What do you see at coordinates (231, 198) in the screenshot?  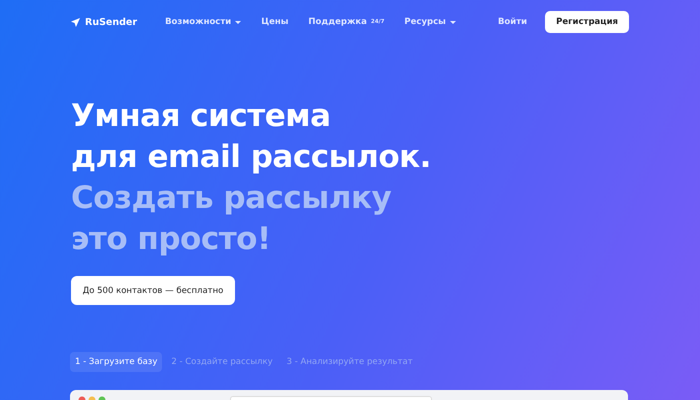 I see `headline-line: Создать рассылку` at bounding box center [231, 198].